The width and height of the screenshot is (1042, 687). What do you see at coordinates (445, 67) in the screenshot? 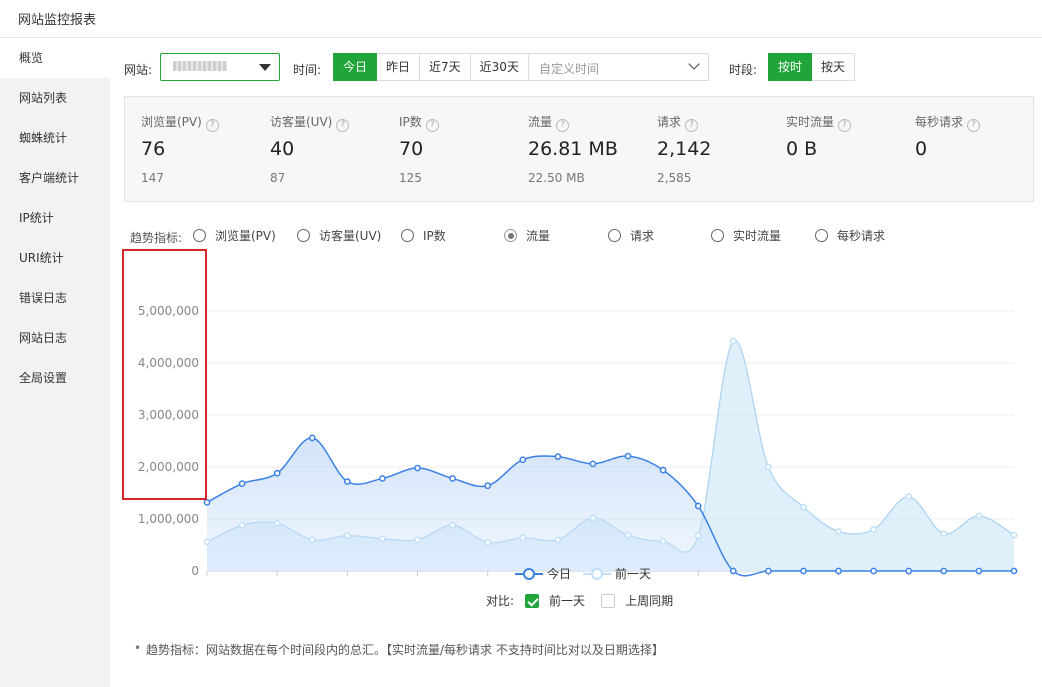
I see `time-7days-button: 近7天` at bounding box center [445, 67].